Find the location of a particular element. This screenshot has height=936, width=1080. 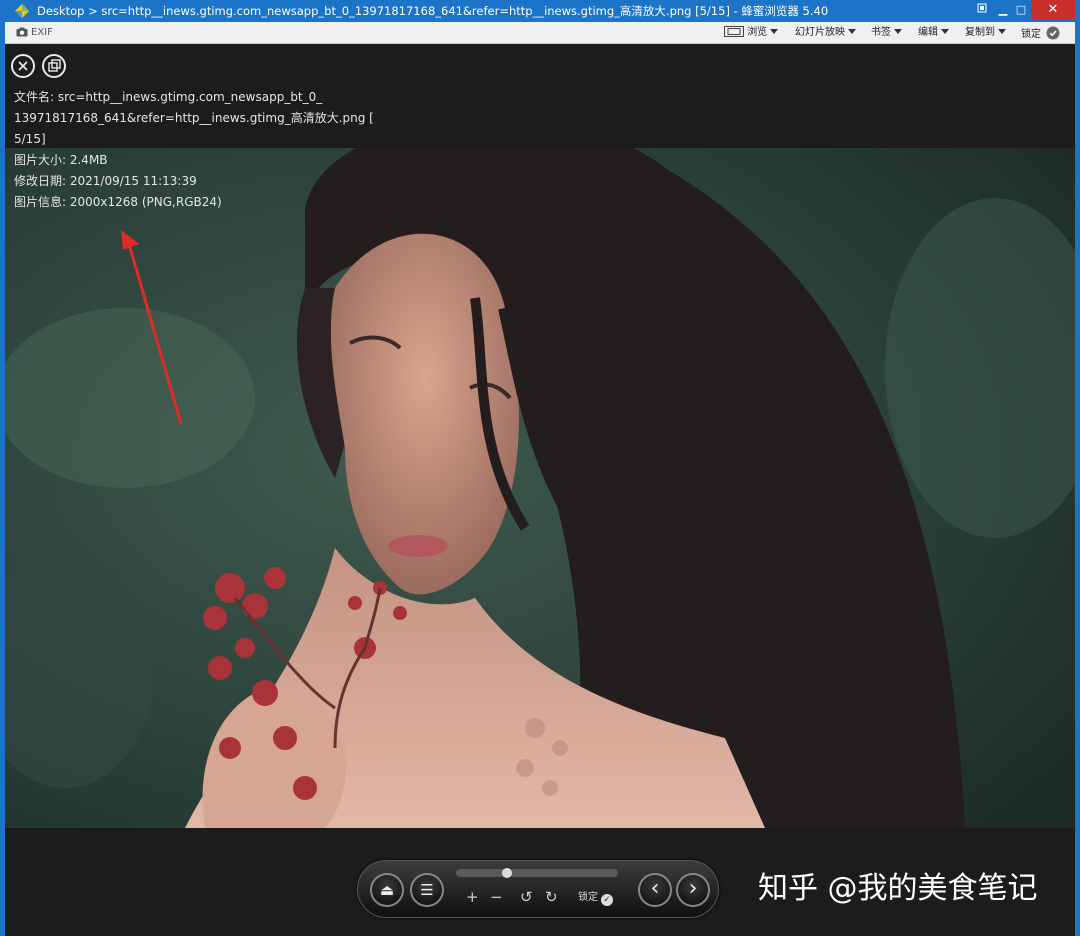

lock-control: 锁定 ✓ is located at coordinates (595, 898).